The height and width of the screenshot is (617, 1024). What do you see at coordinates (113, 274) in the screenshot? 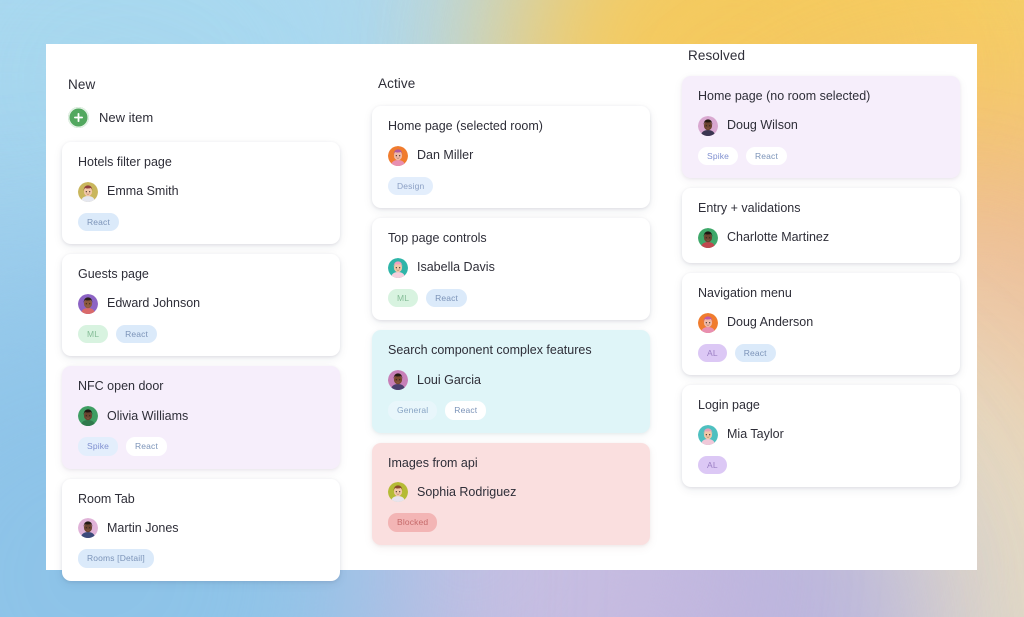
I see `task-card-title: Guests page` at bounding box center [113, 274].